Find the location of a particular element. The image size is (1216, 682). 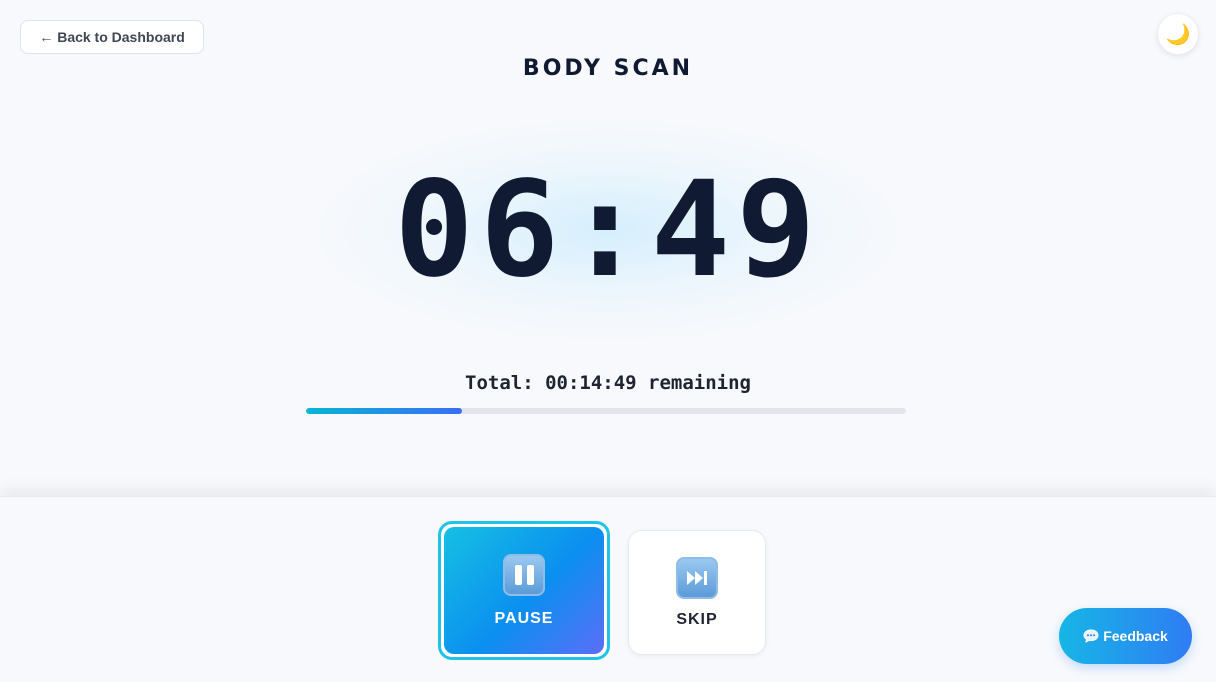

countdown-timer: 06:49 is located at coordinates (608, 230).